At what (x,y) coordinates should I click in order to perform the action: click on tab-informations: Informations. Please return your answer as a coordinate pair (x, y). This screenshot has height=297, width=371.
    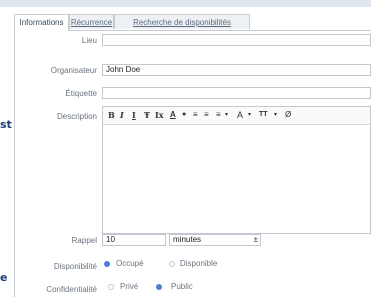
    Looking at the image, I should click on (41, 22).